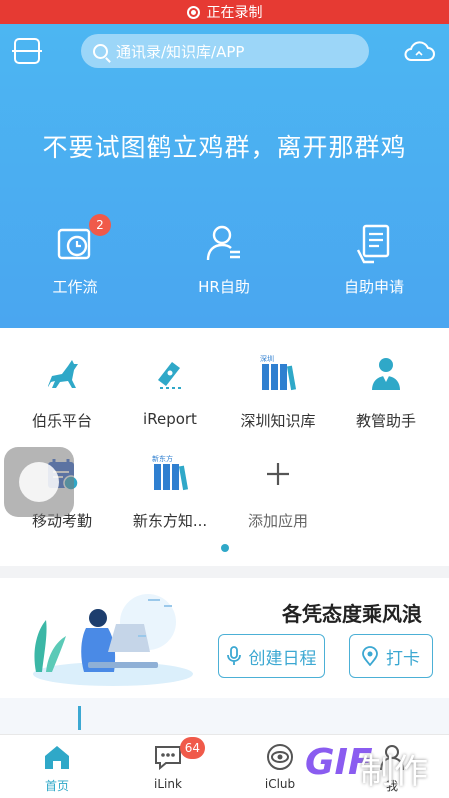 The width and height of the screenshot is (449, 798). What do you see at coordinates (100, 51) in the screenshot?
I see `search-icon` at bounding box center [100, 51].